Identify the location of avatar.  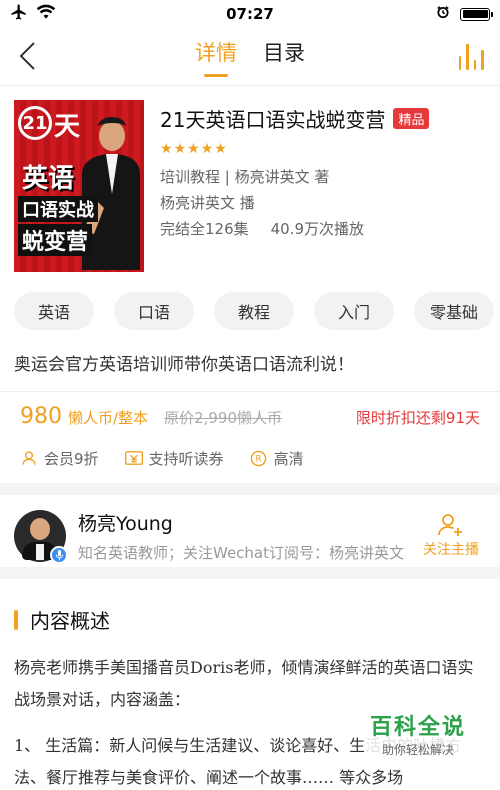
(41, 537).